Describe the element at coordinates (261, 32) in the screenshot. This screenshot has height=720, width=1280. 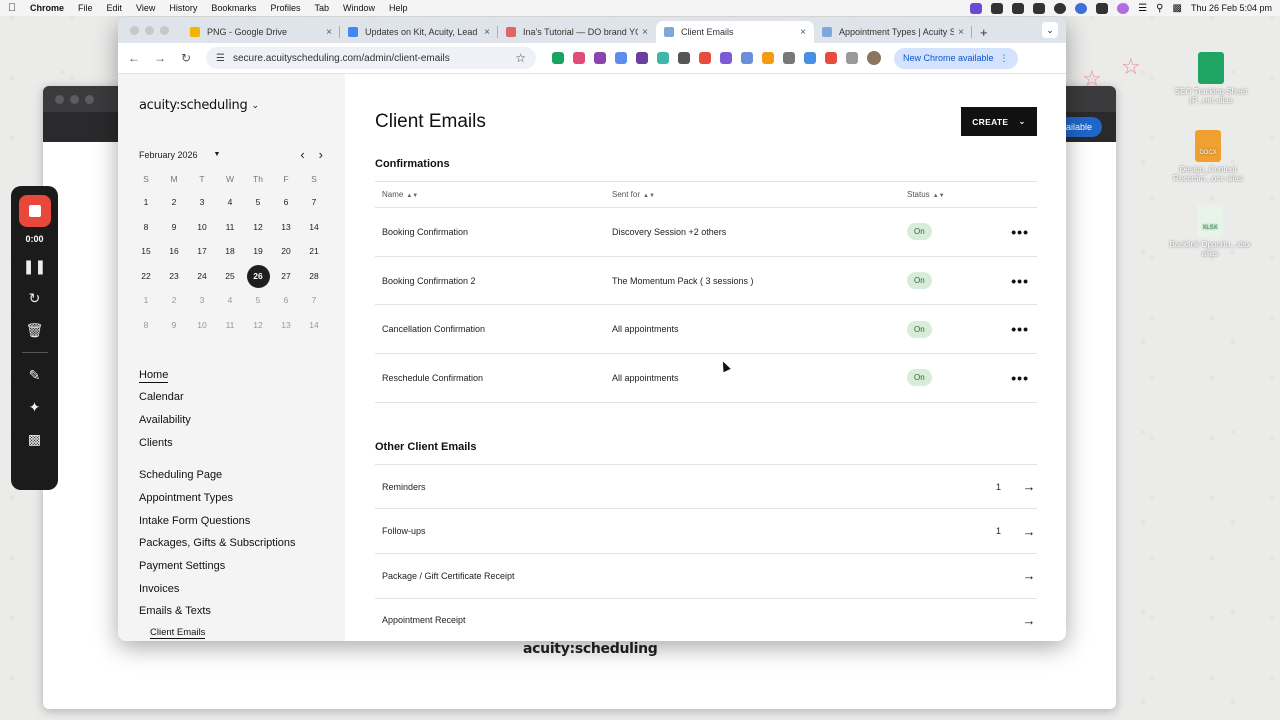
I see `browser-tab: PNG - Google Drive ×` at that location.